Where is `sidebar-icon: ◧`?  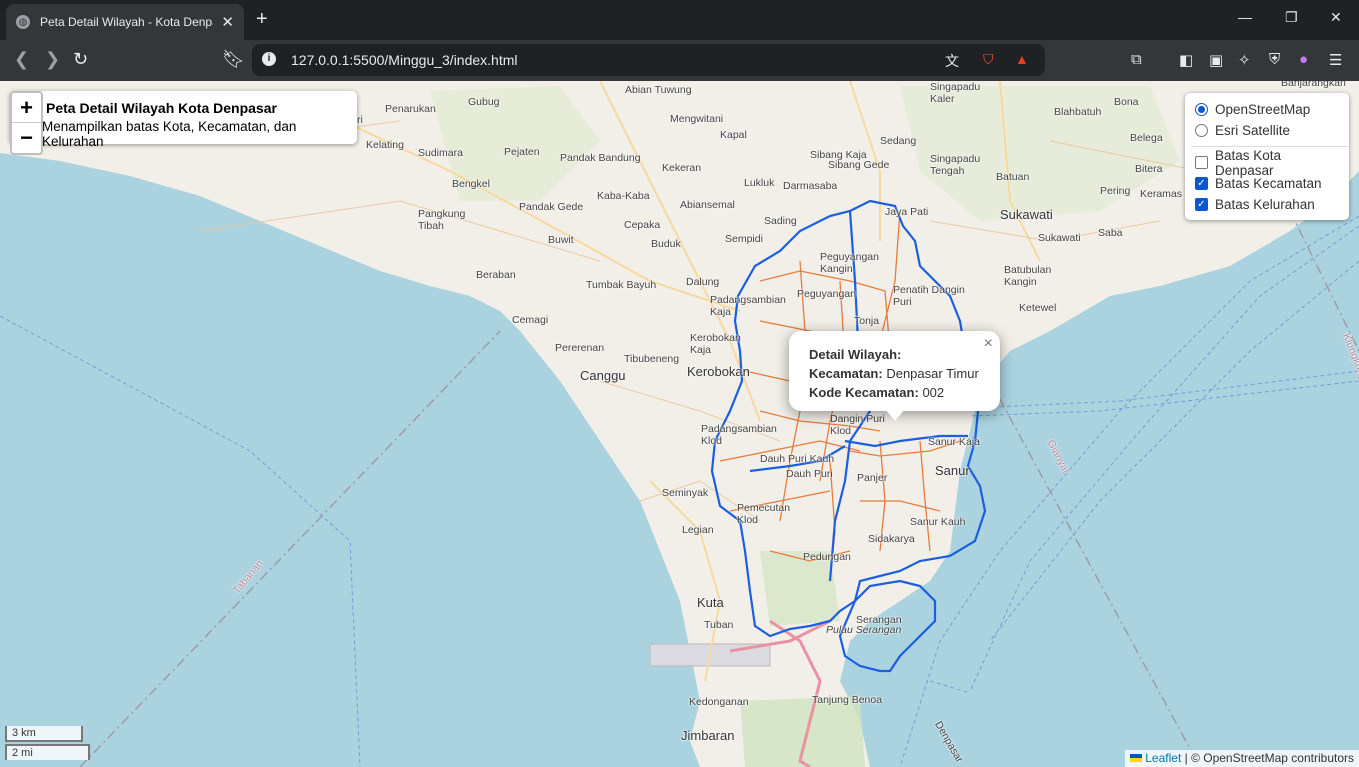
sidebar-icon: ◧ is located at coordinates (1186, 60).